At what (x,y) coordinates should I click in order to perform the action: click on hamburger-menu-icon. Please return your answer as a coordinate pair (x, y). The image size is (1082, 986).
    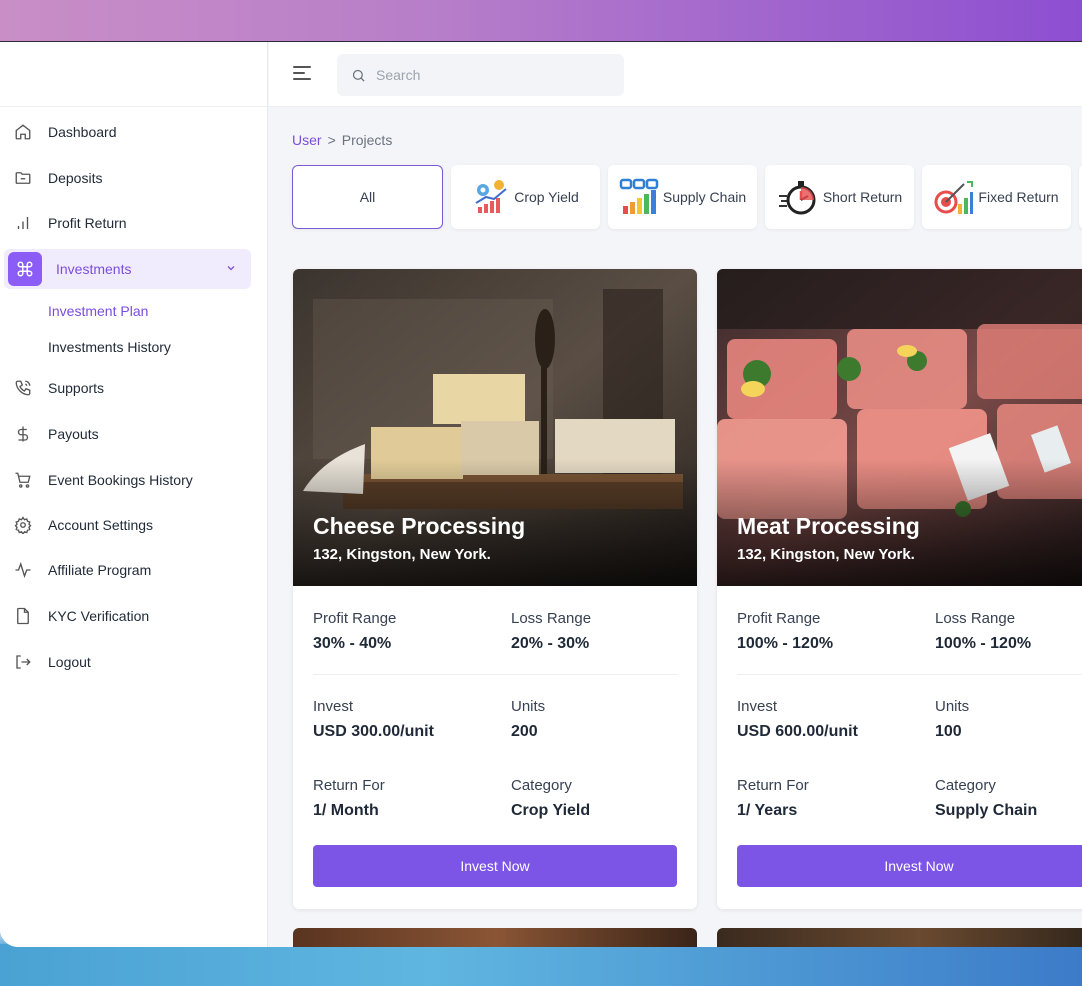
    Looking at the image, I should click on (302, 74).